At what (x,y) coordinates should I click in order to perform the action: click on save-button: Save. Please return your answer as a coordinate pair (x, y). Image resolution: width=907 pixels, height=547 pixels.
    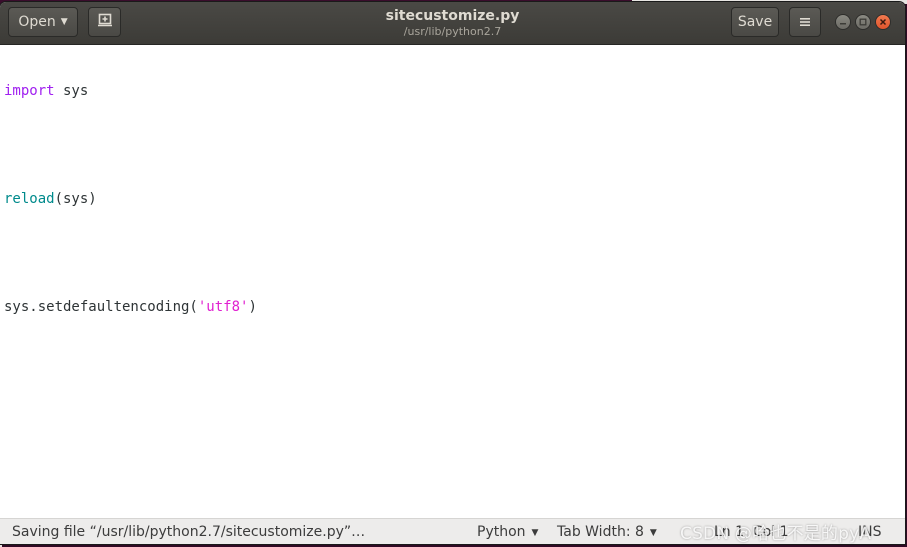
    Looking at the image, I should click on (755, 22).